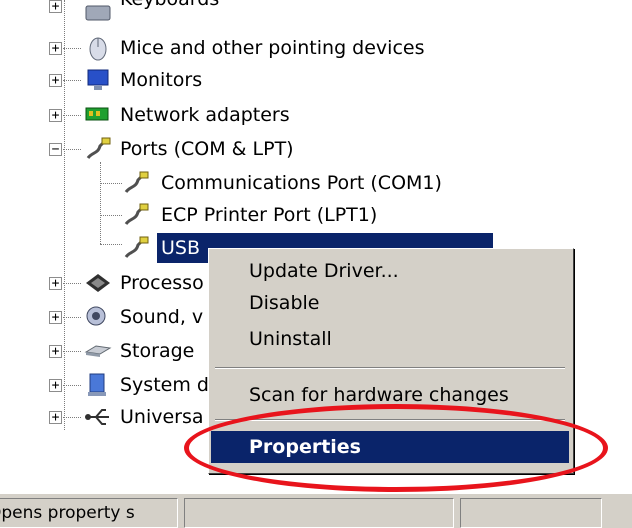 Image resolution: width=632 pixels, height=528 pixels. I want to click on tree-item-label: System d, so click(164, 385).